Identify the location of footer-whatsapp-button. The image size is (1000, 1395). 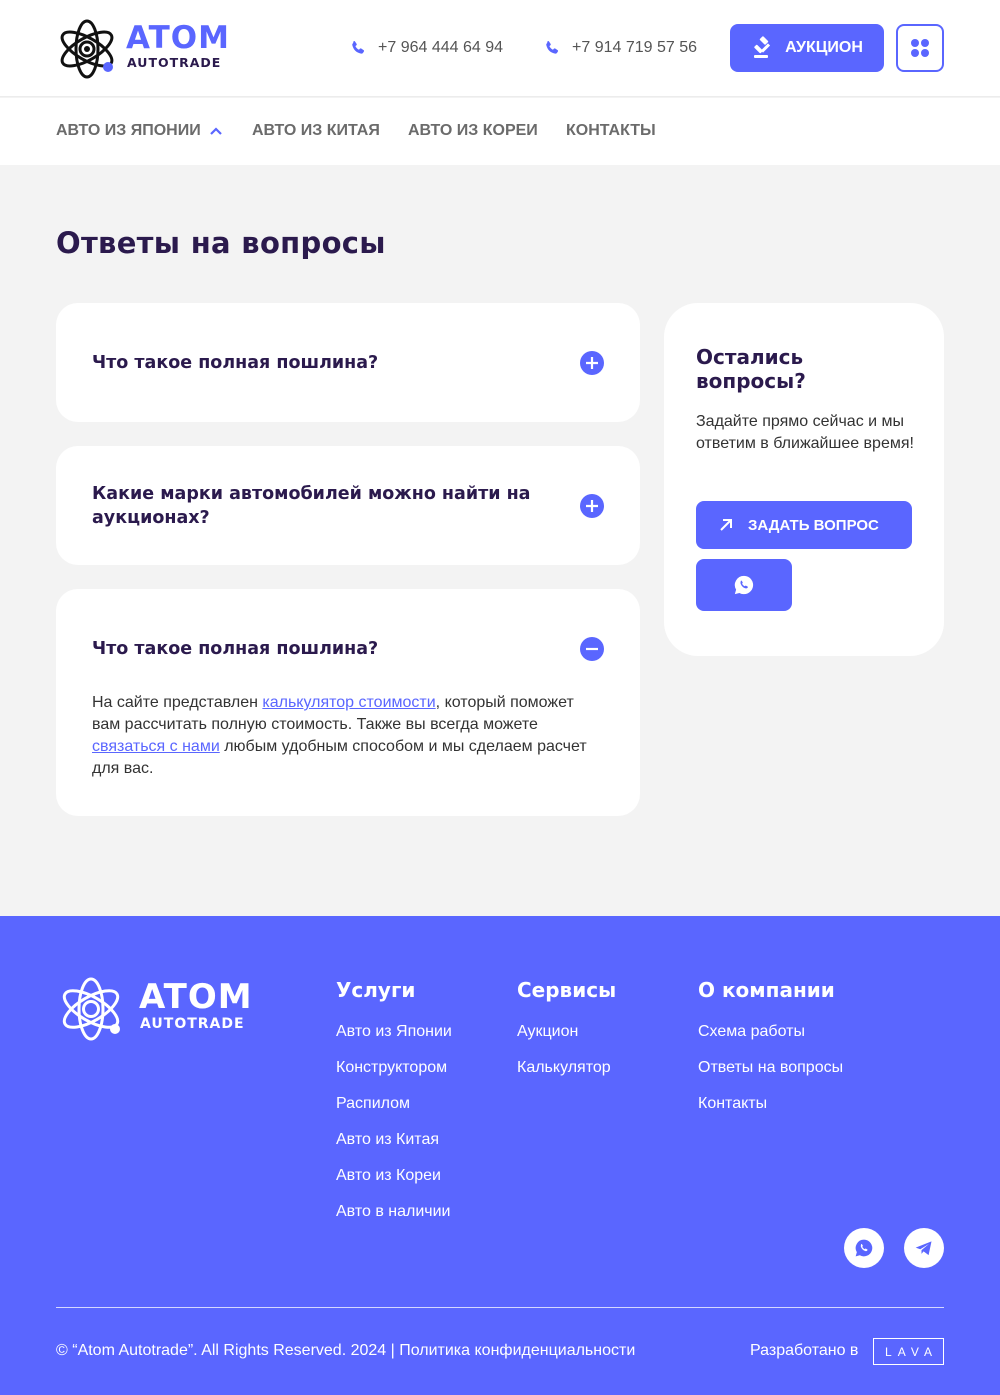
(864, 1248).